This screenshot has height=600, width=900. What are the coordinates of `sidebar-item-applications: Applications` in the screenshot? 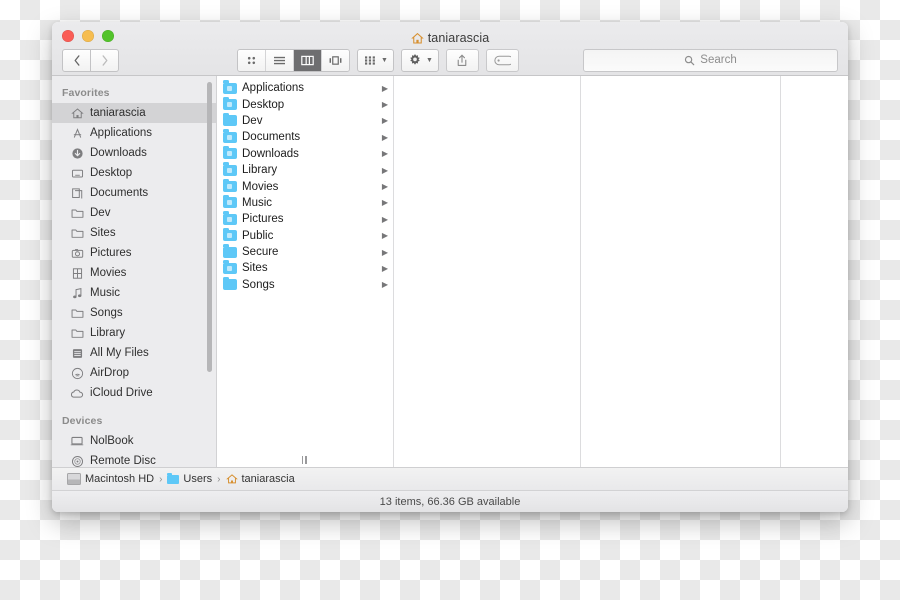 It's located at (134, 133).